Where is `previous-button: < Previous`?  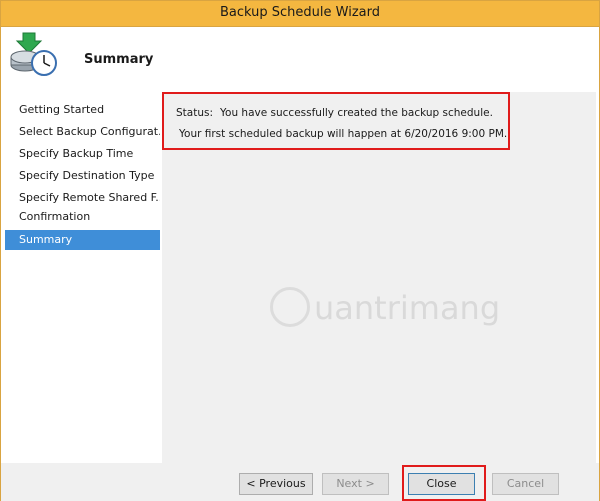 previous-button: < Previous is located at coordinates (276, 484).